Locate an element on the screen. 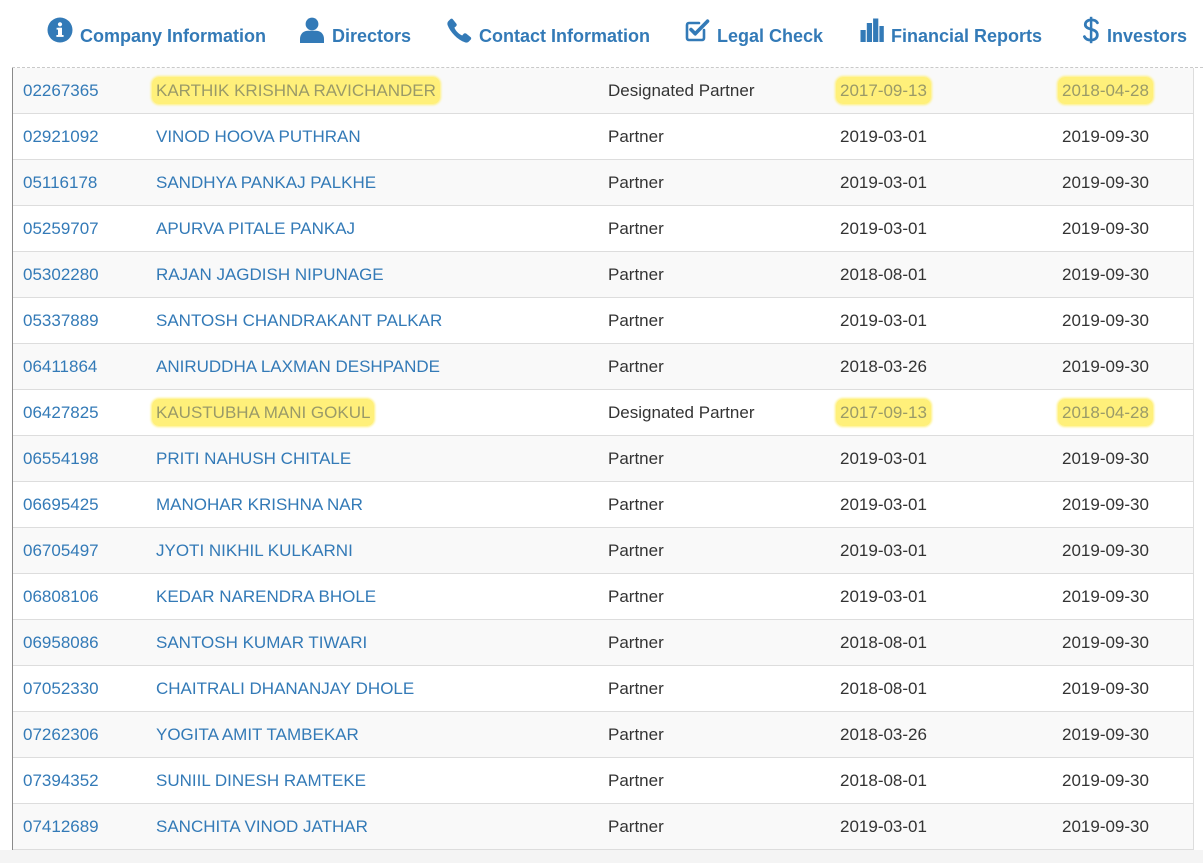  director-name-link: YOGITA AMIT TAMBEKAR is located at coordinates (257, 734).